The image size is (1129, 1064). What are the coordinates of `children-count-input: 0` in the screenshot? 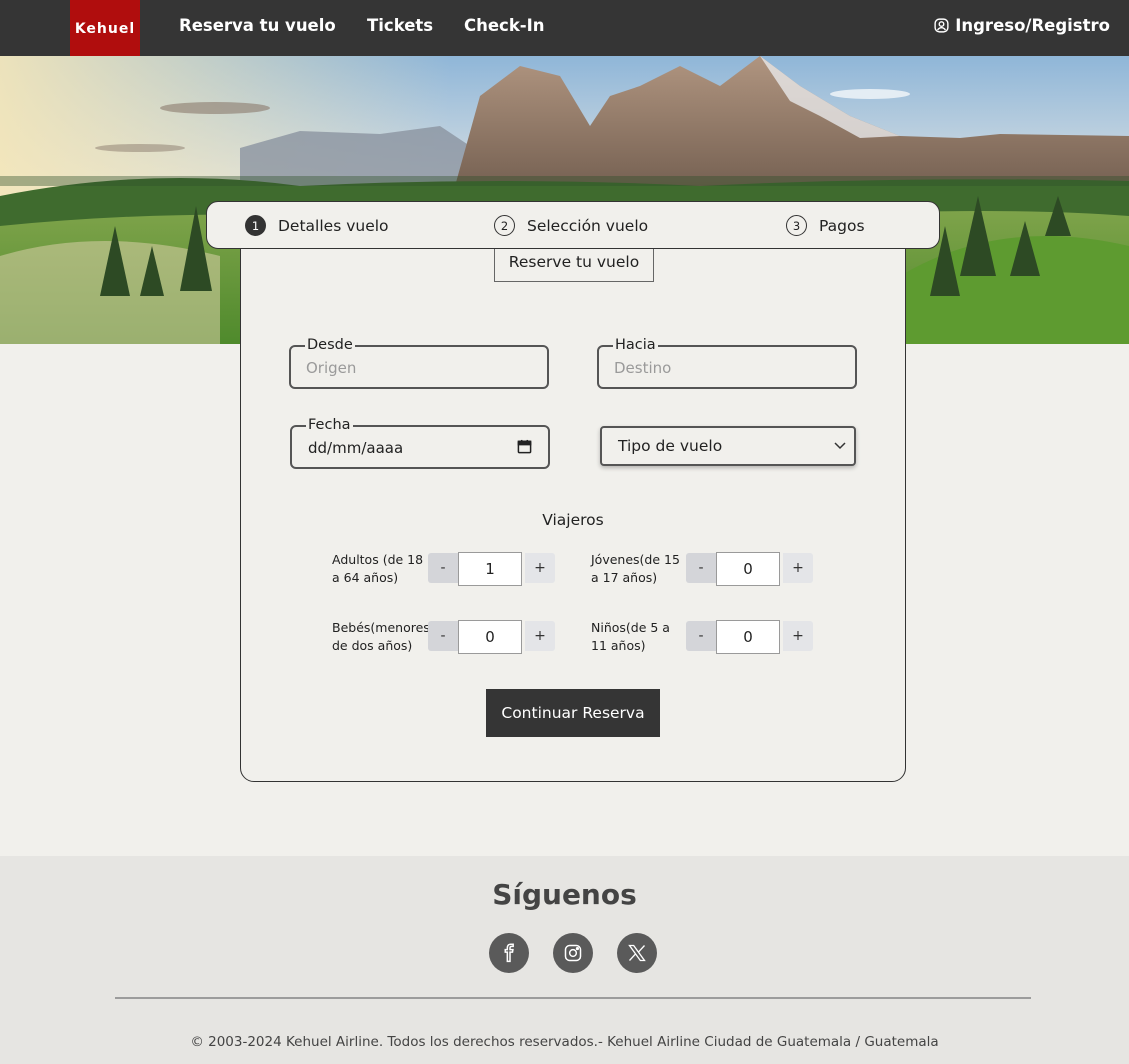 It's located at (748, 637).